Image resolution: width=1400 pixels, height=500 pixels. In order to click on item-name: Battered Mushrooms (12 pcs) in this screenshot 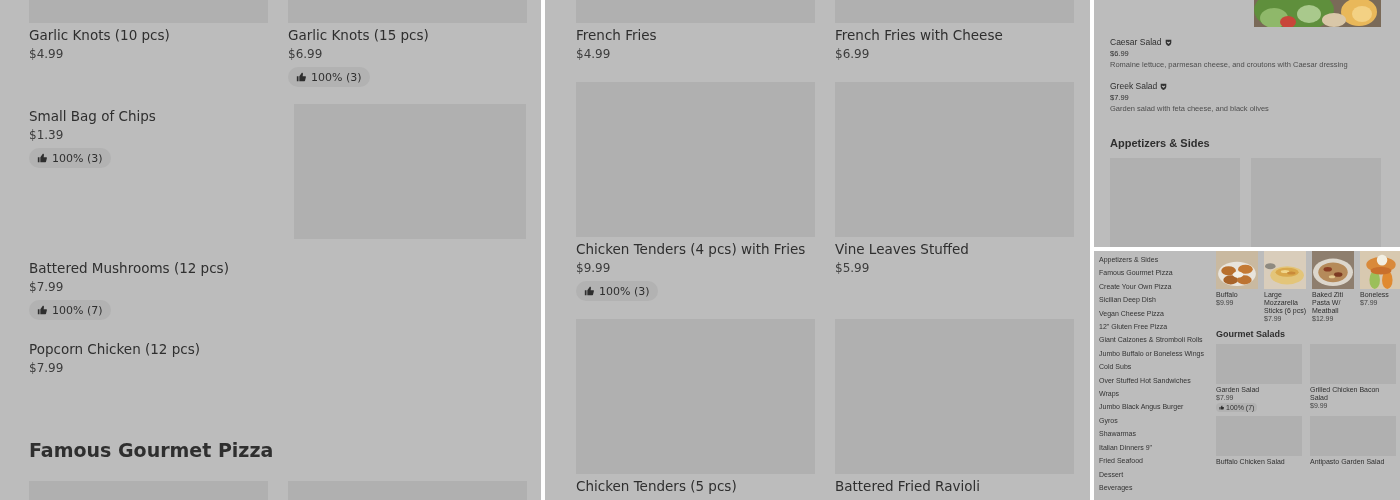, I will do `click(129, 268)`.